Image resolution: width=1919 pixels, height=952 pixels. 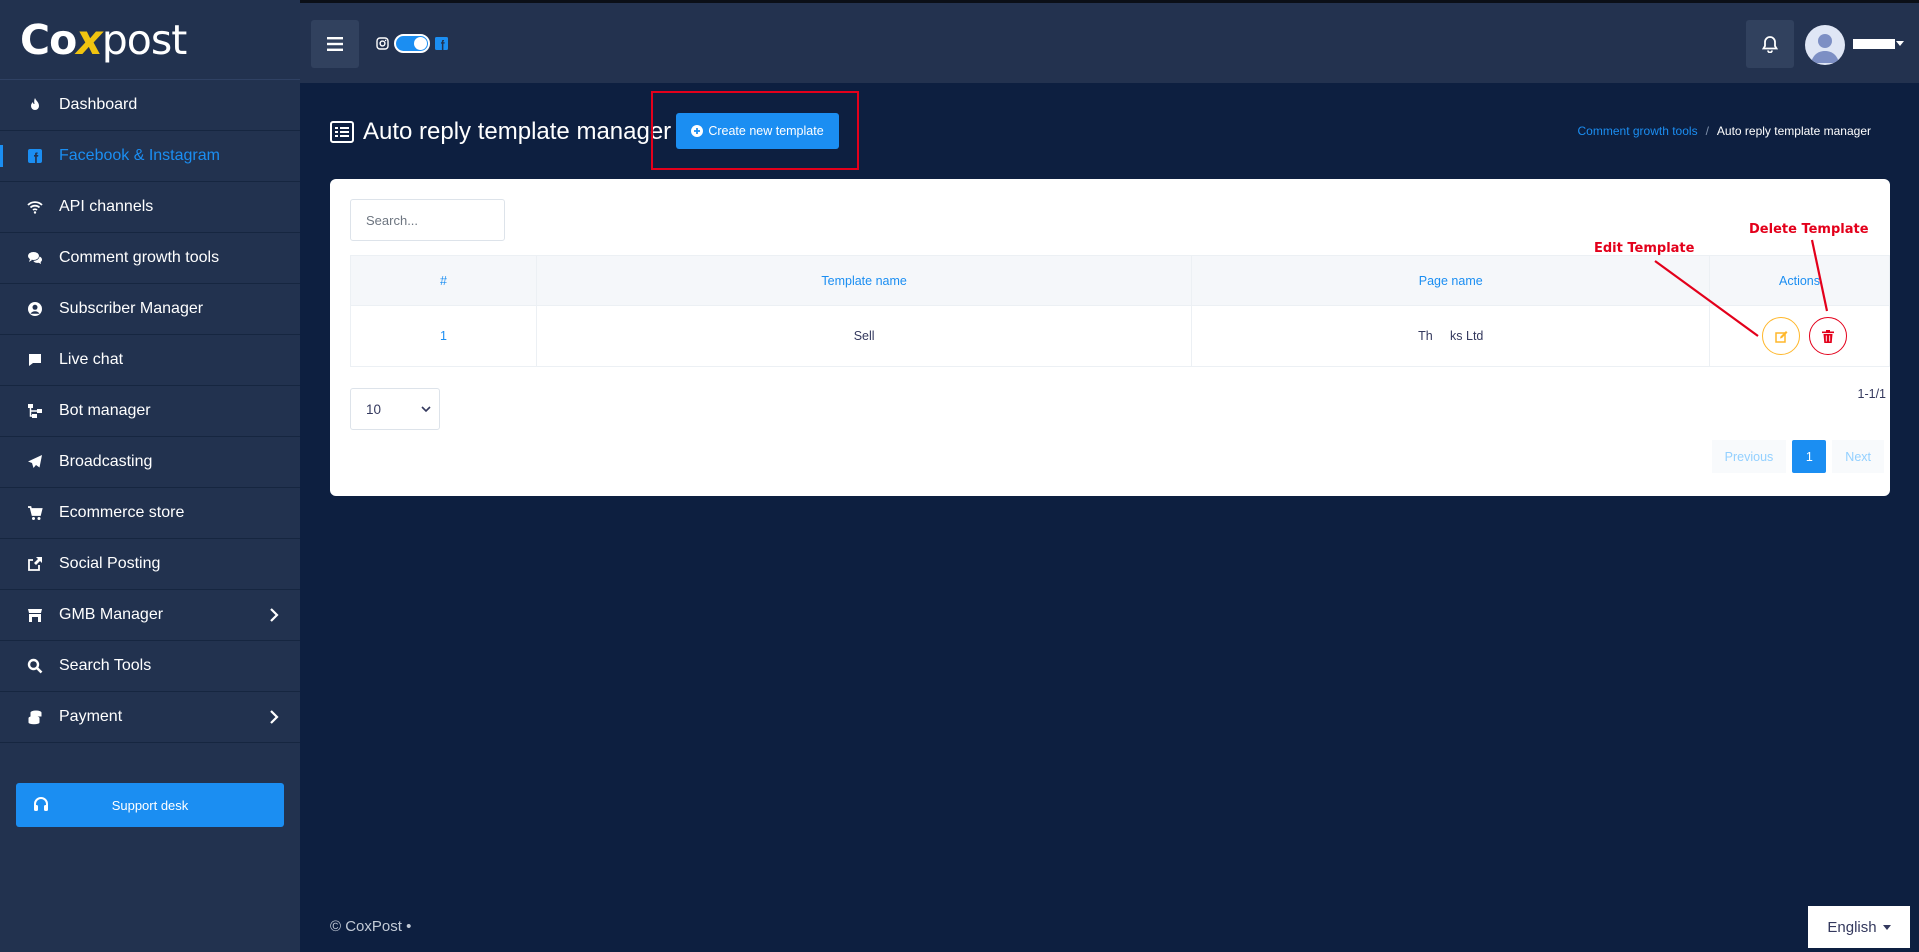 I want to click on column-header-actions: Actions, so click(x=1799, y=280).